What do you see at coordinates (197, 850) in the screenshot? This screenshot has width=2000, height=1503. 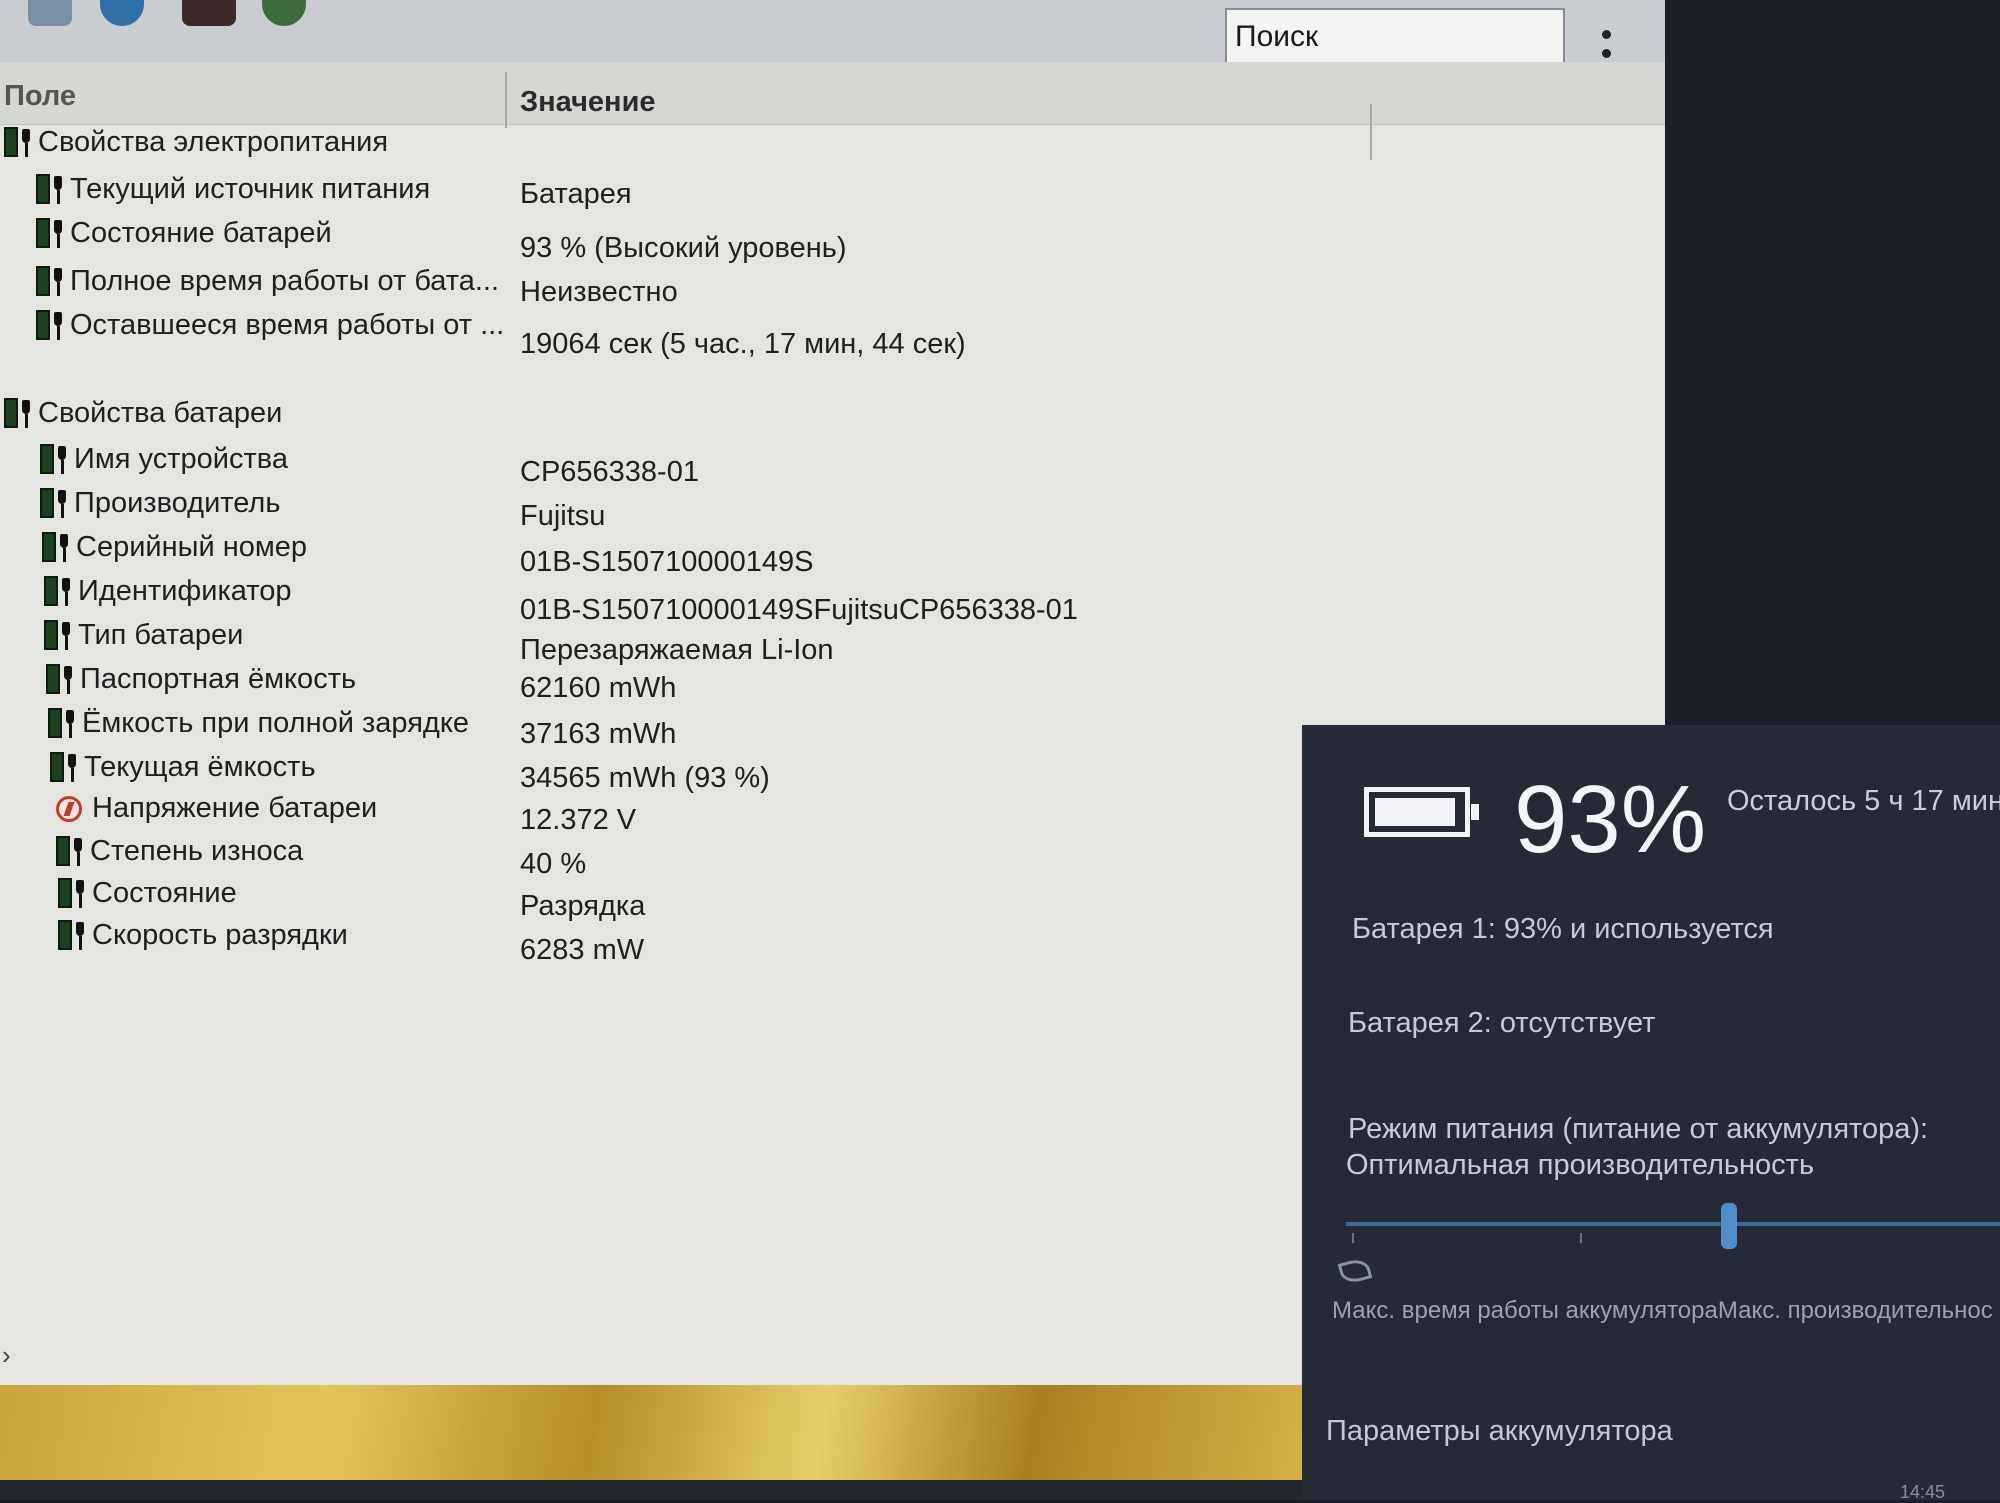 I see `field-label: Степень износа` at bounding box center [197, 850].